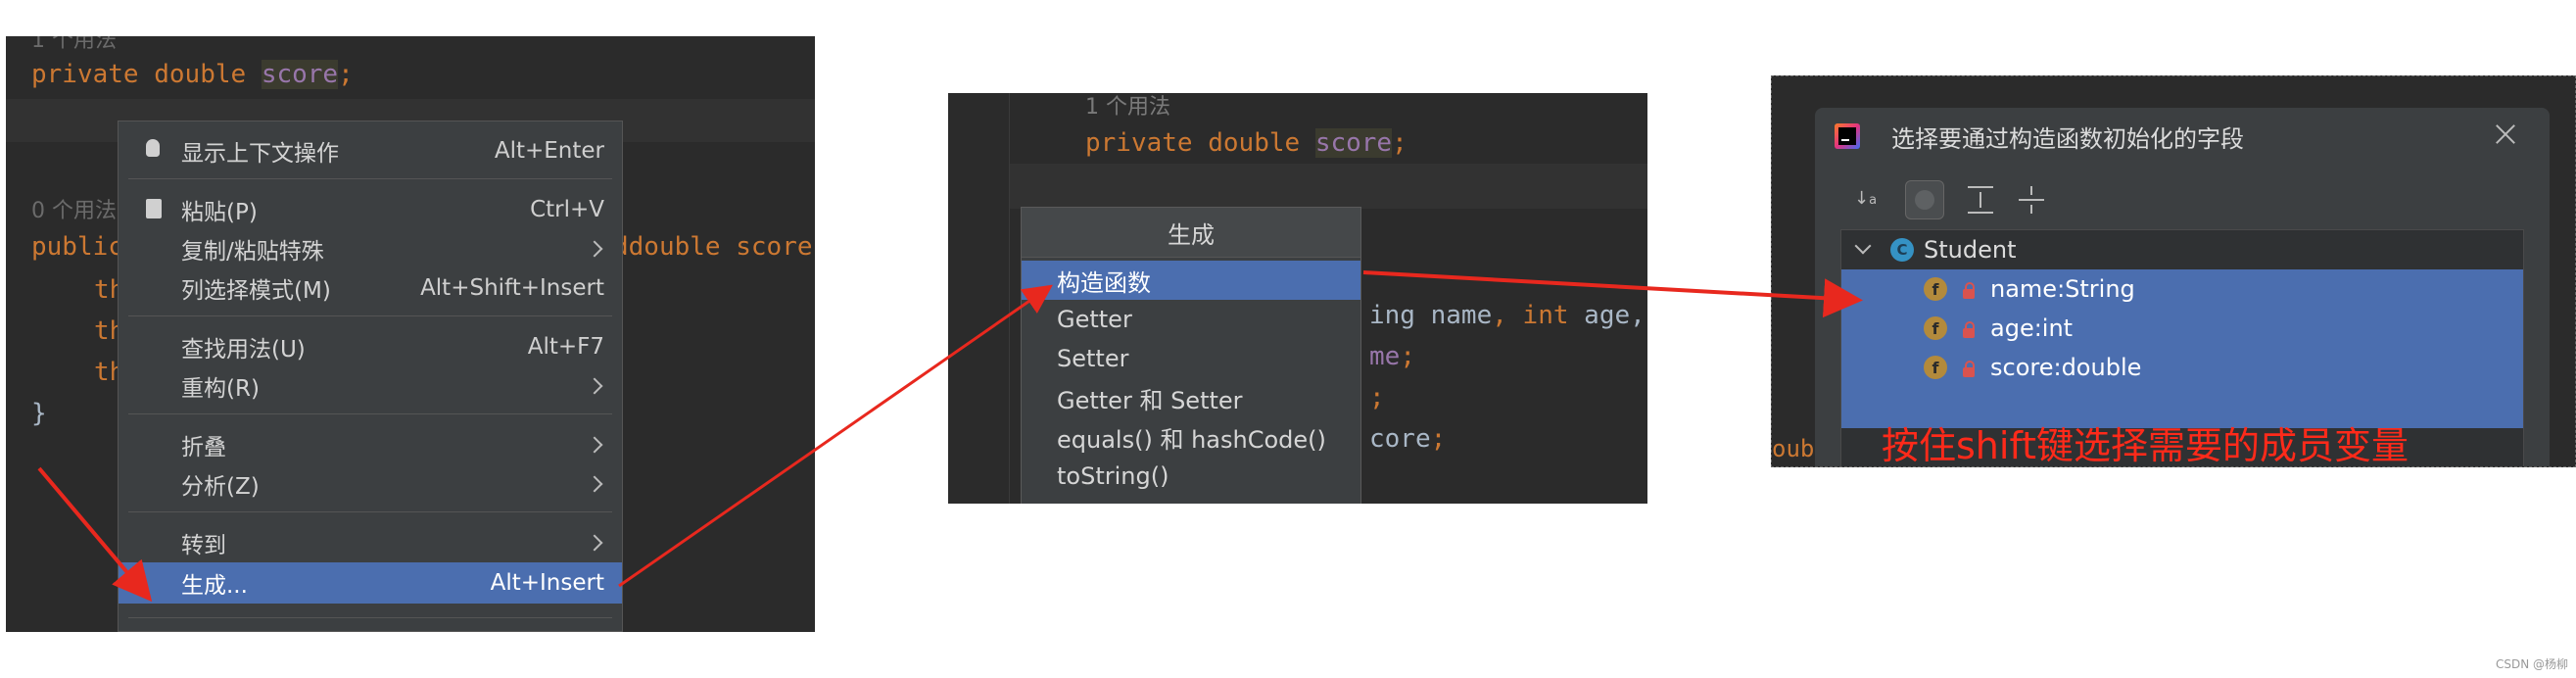 The width and height of the screenshot is (2576, 678). Describe the element at coordinates (1793, 448) in the screenshot. I see `background-code: oub` at that location.